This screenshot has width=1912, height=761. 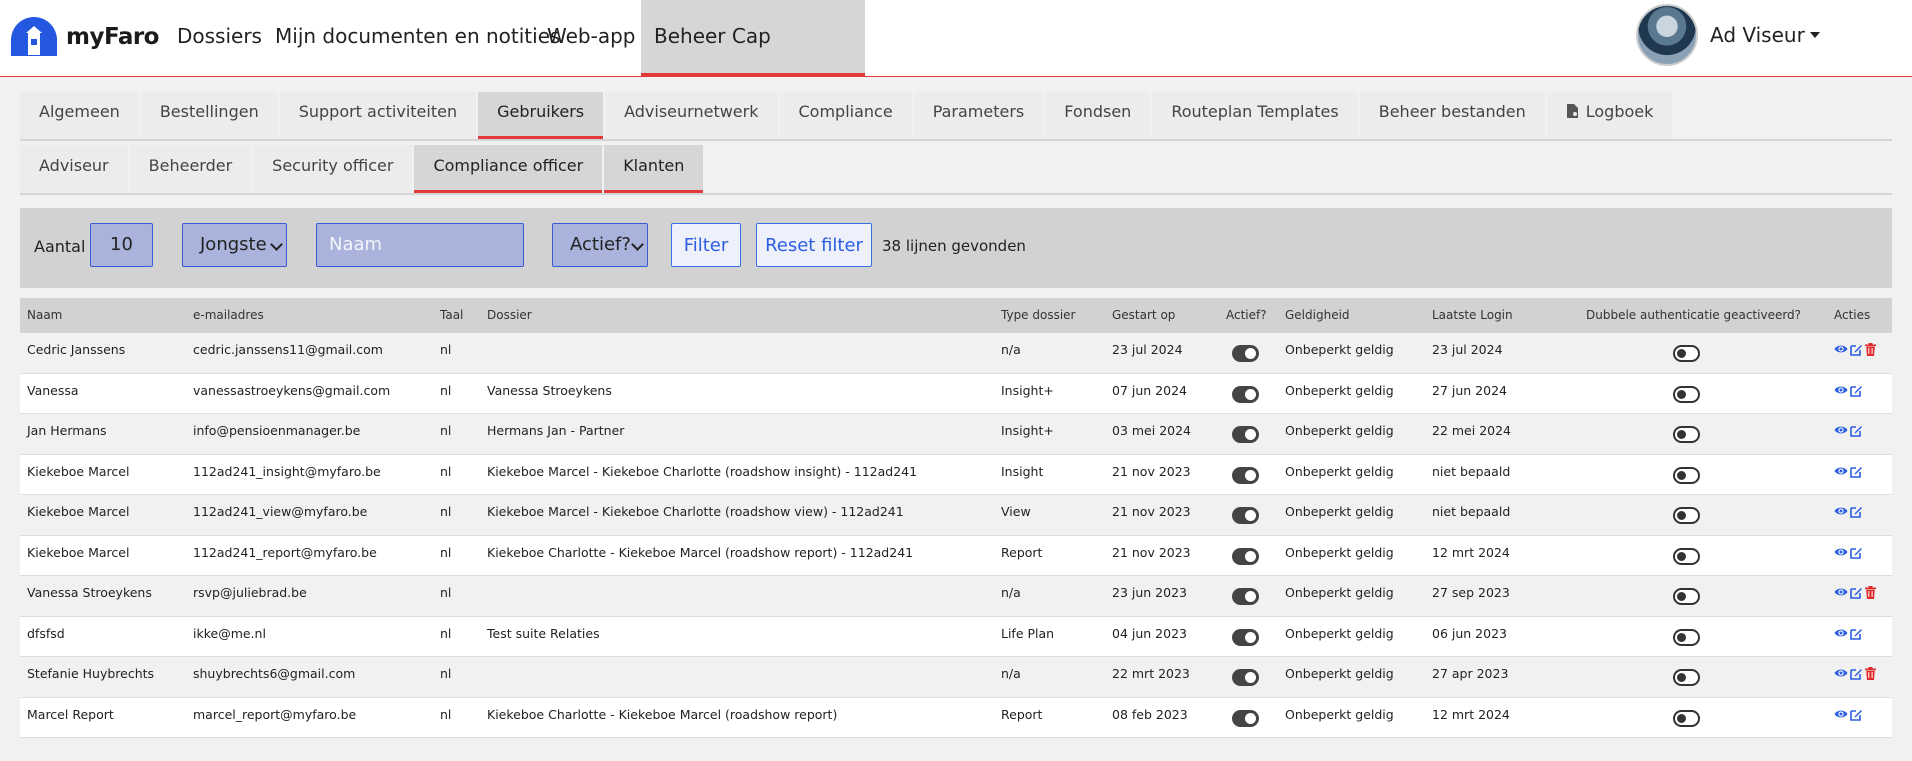 I want to click on active-select: Actief?, so click(x=600, y=245).